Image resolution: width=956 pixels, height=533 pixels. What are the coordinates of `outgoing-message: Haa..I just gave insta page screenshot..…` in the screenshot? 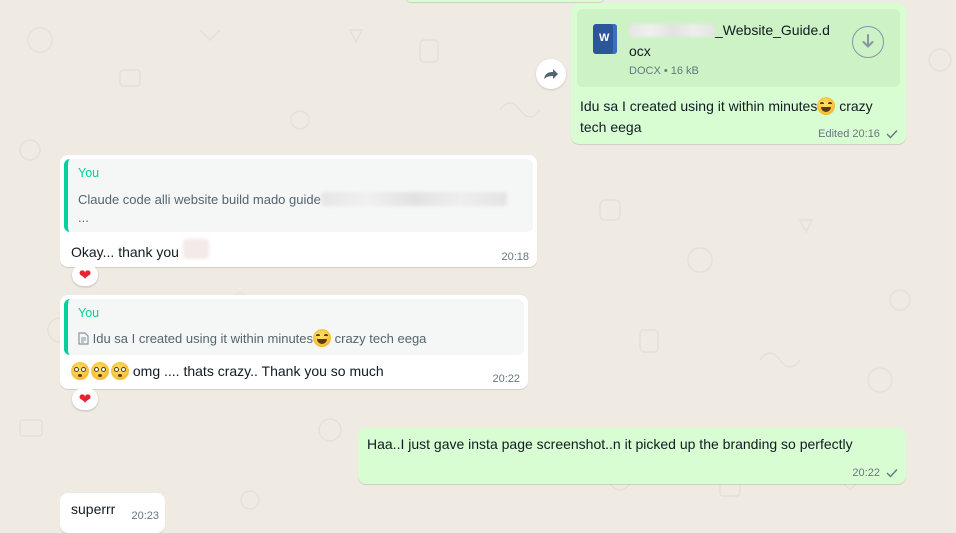 It's located at (632, 456).